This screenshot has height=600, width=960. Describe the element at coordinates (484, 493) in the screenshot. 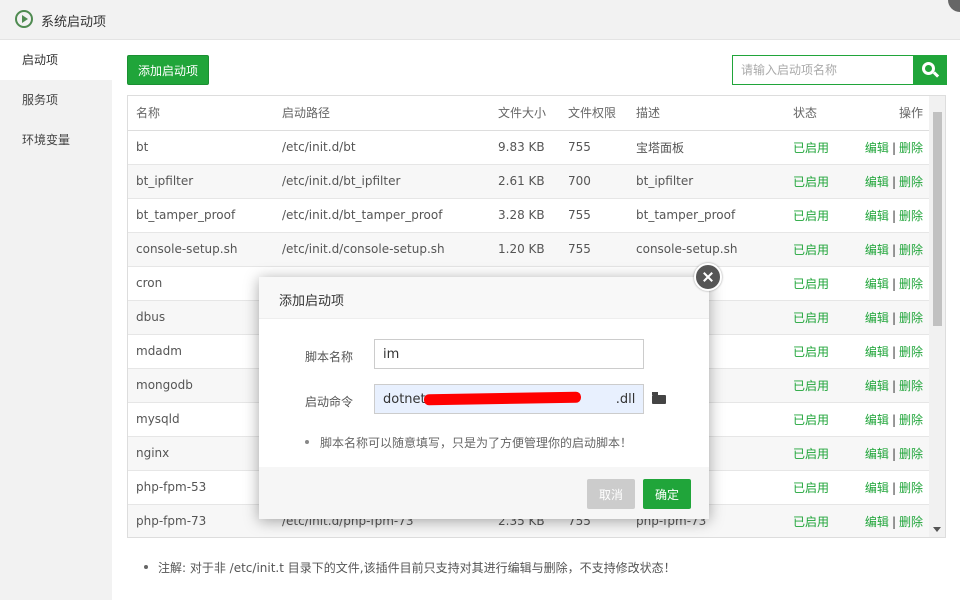

I see `dialog-footer: 取消 确定` at that location.